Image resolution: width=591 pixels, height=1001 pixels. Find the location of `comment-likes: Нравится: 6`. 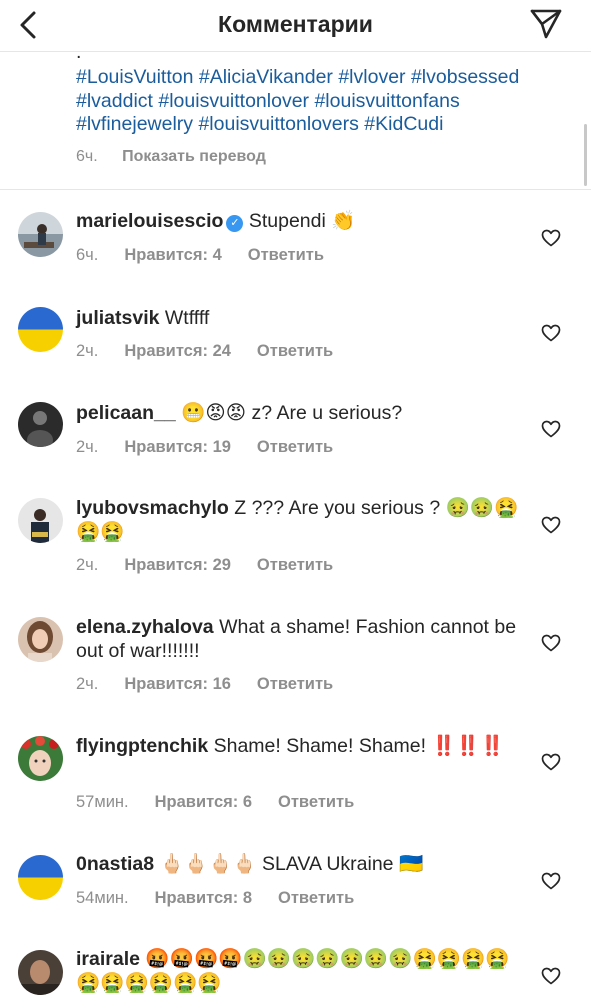

comment-likes: Нравится: 6 is located at coordinates (203, 802).